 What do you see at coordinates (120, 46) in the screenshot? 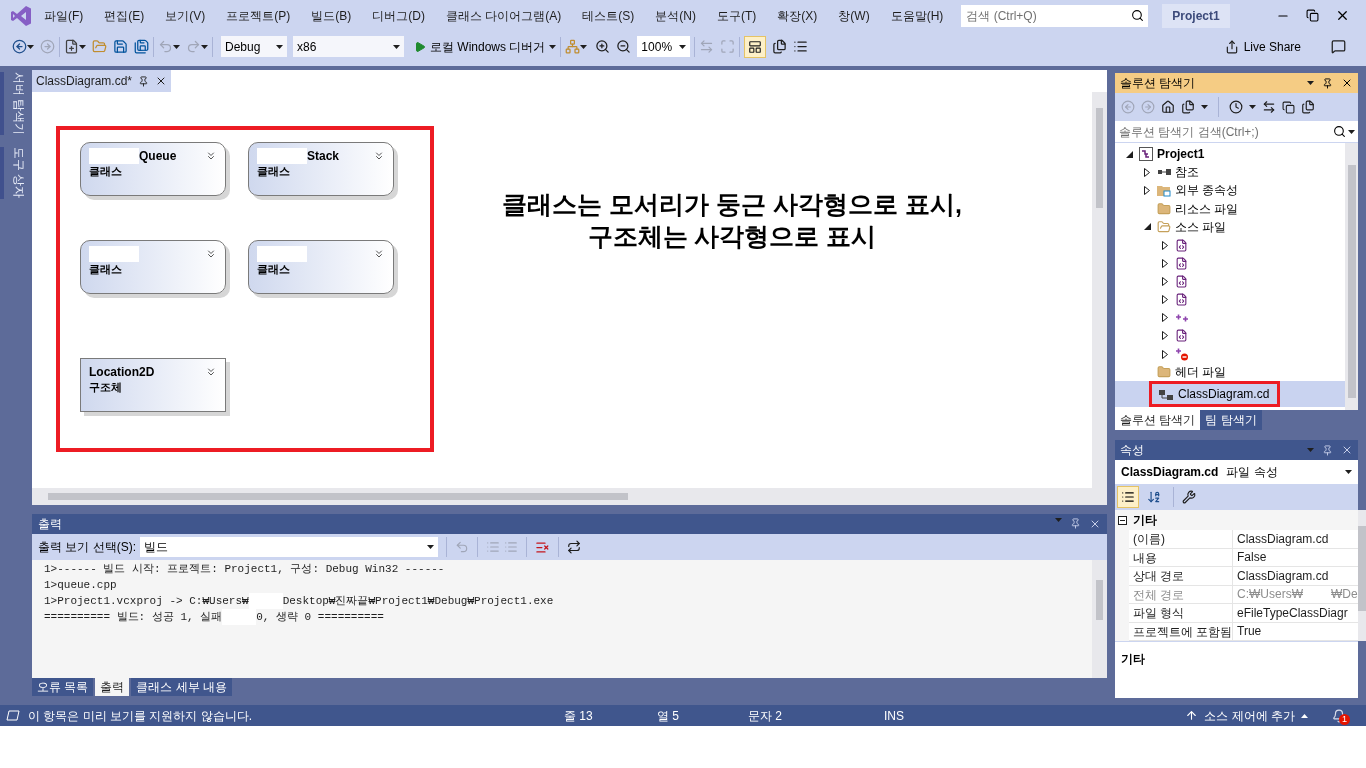
I see `save-icon` at bounding box center [120, 46].